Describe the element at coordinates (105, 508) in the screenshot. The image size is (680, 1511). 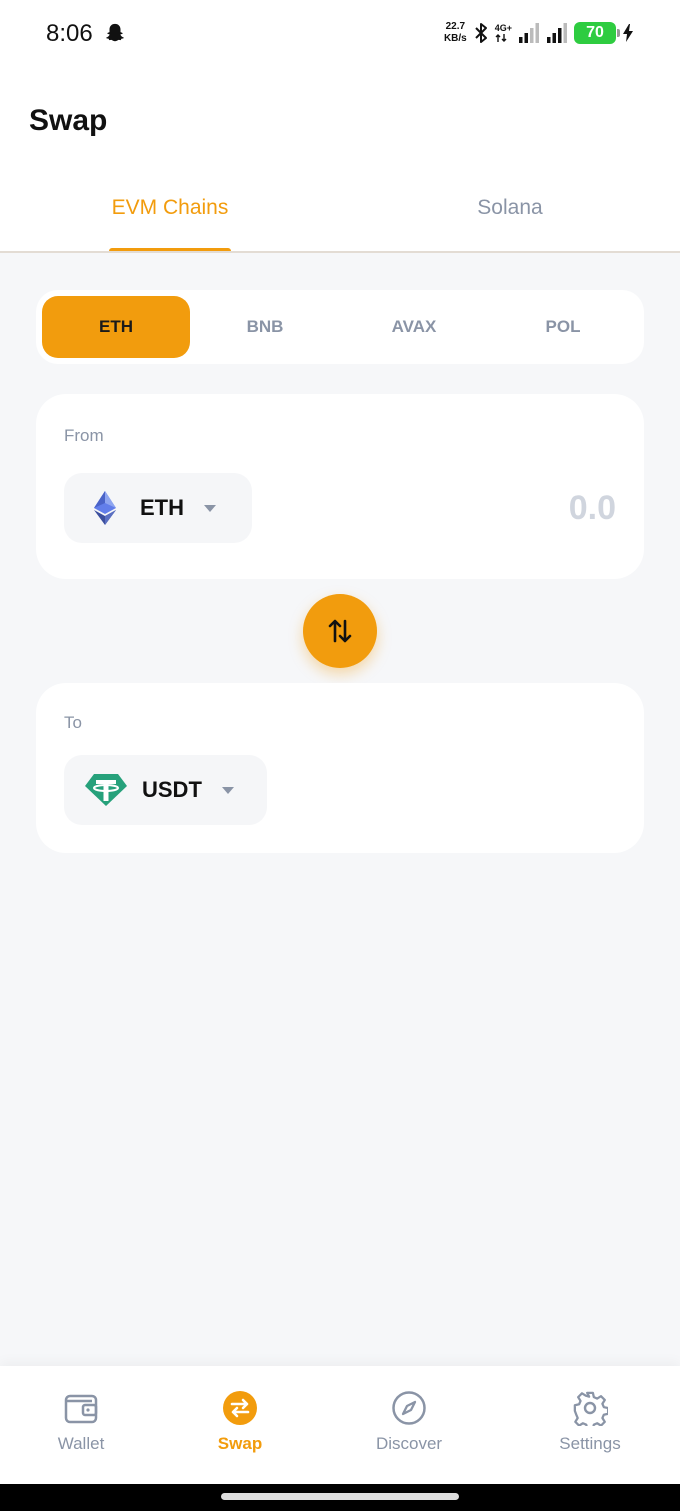
I see `ethereum-icon` at that location.